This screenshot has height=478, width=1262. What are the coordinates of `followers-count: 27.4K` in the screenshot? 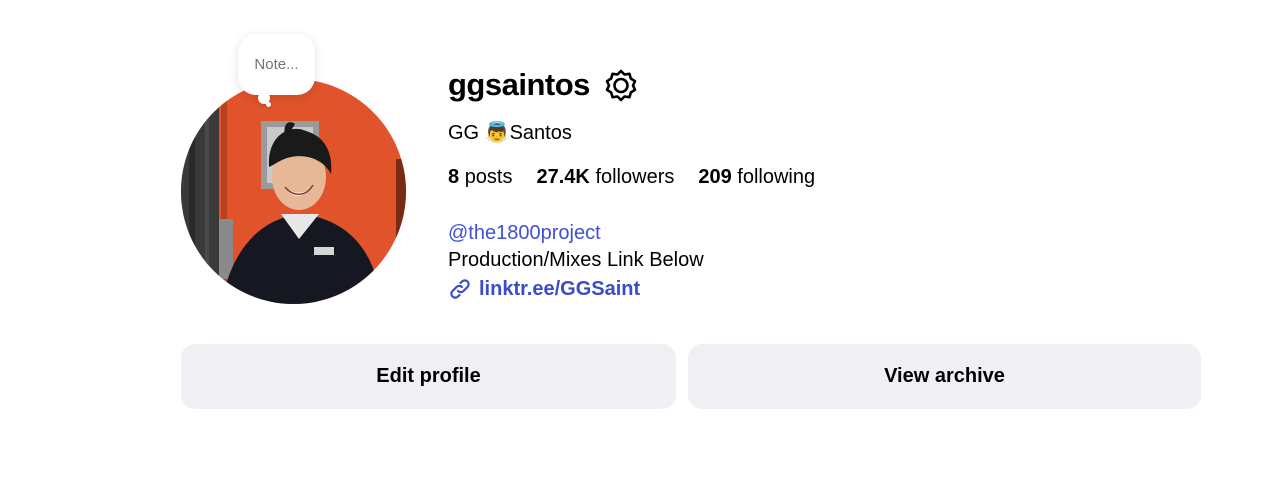 It's located at (563, 177).